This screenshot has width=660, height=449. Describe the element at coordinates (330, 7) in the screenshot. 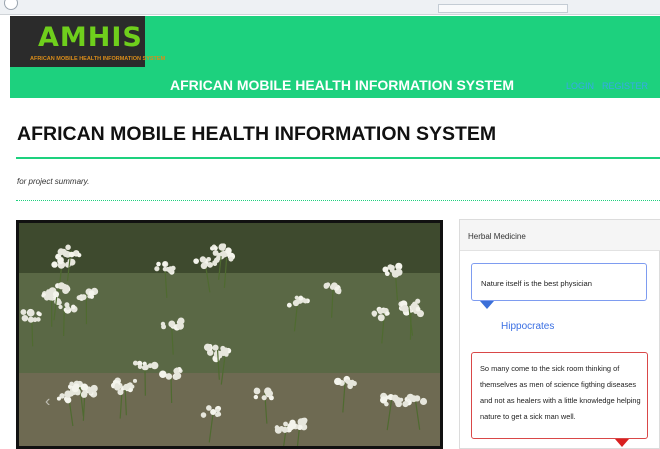

I see `browser-strip` at that location.